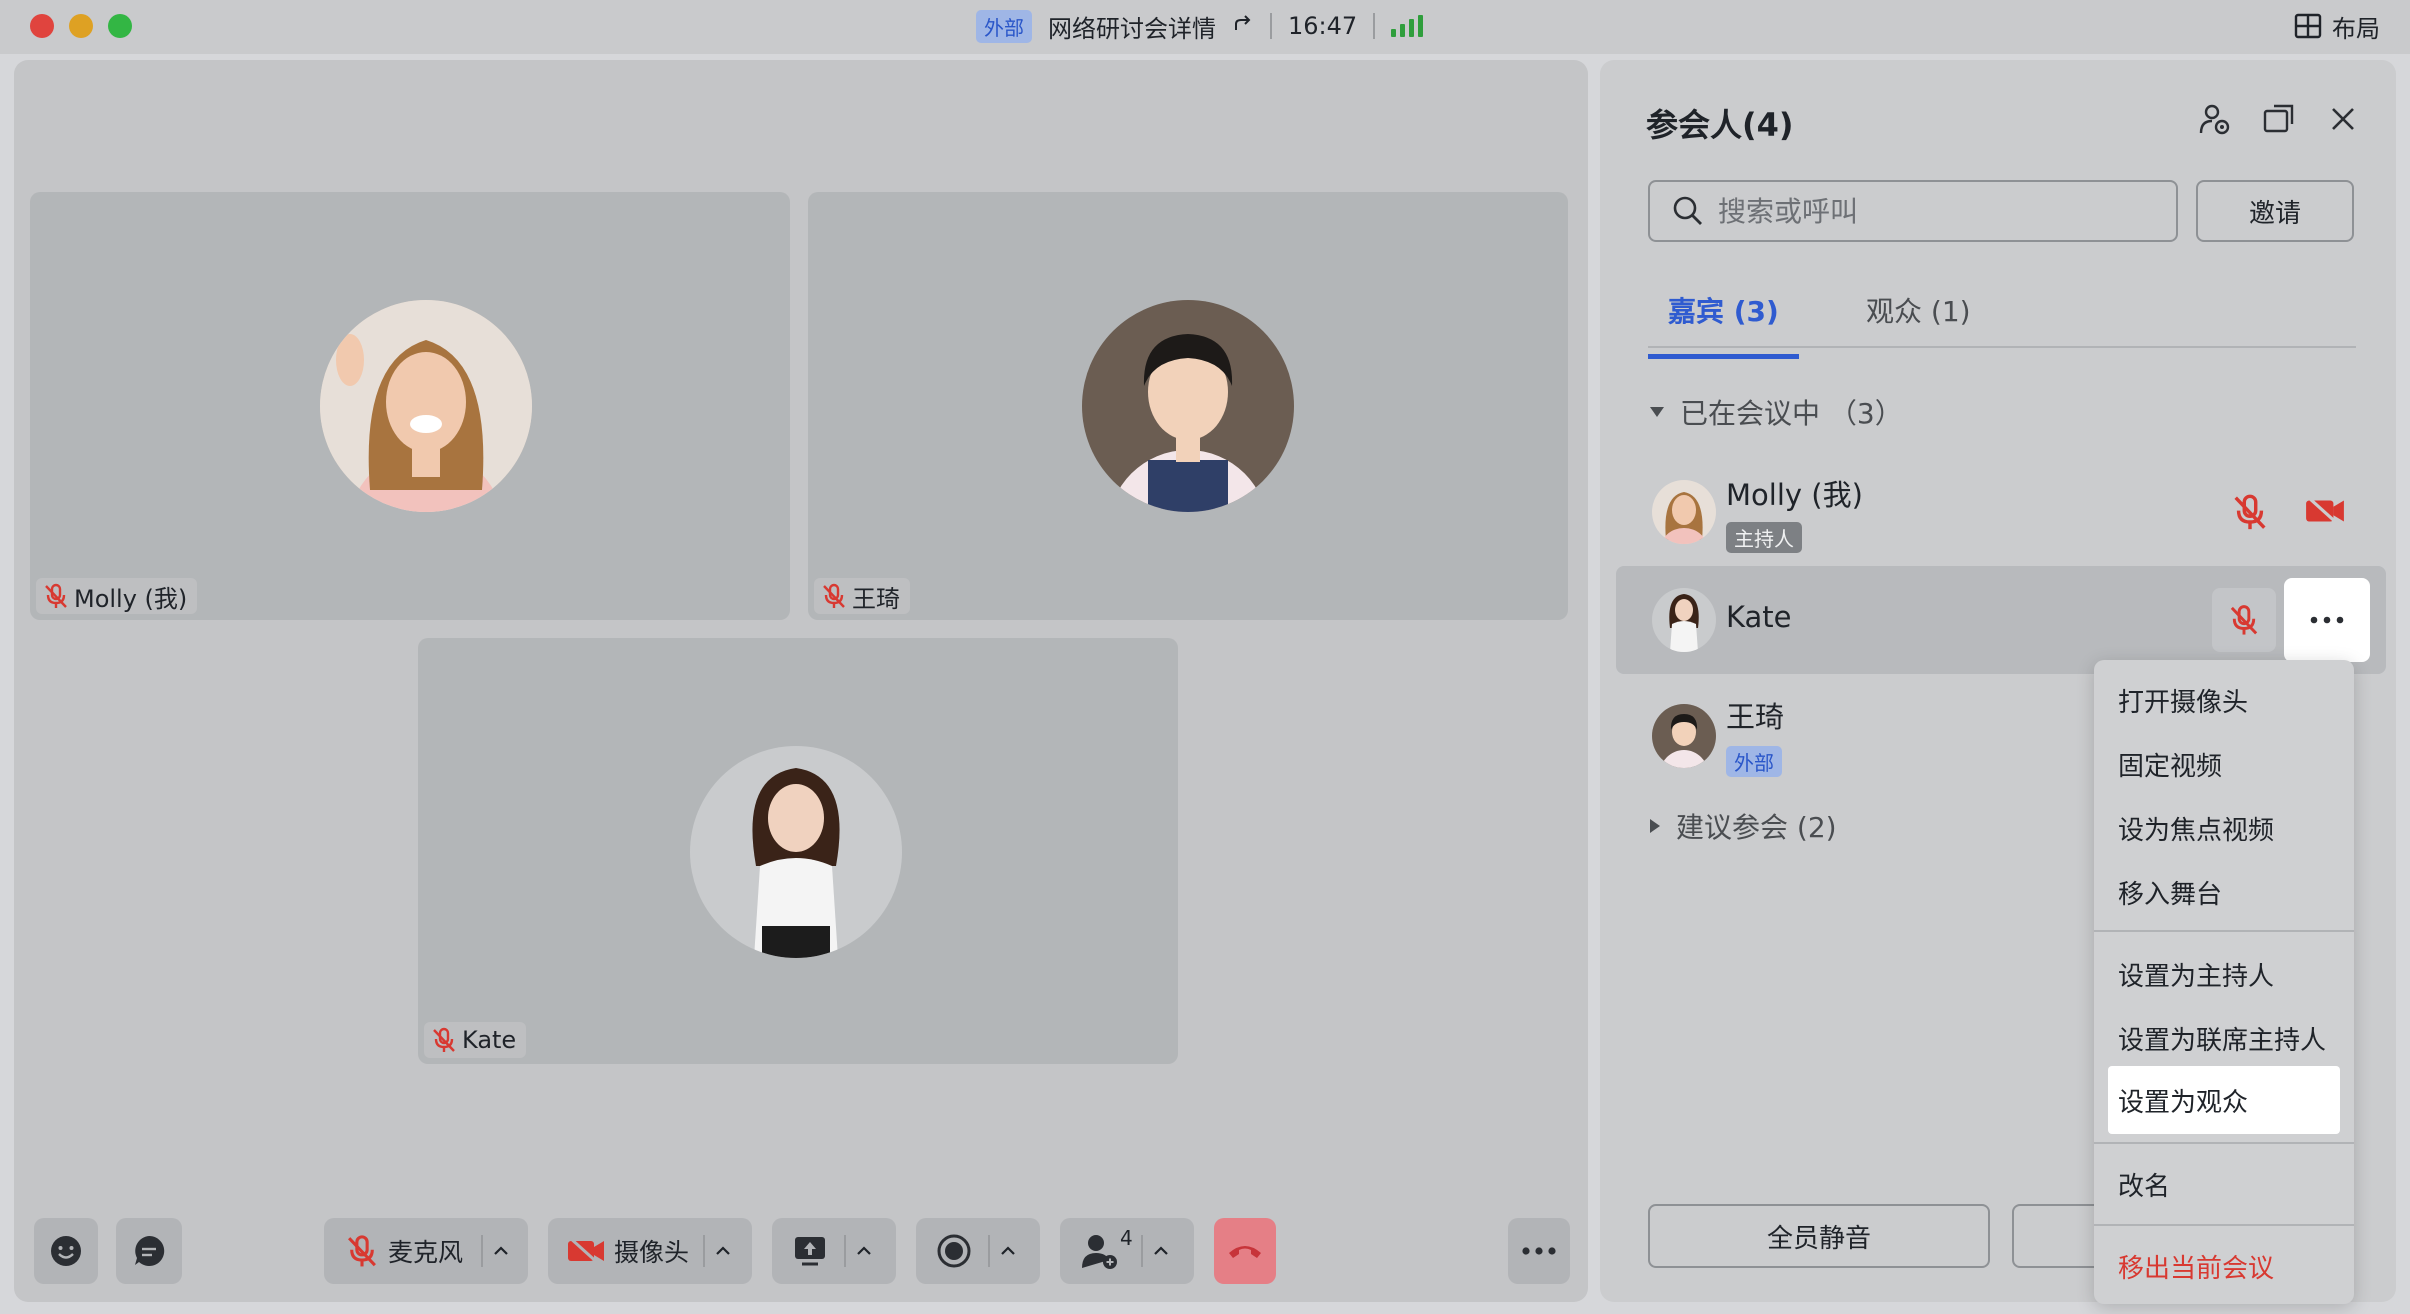 The height and width of the screenshot is (1314, 2410). Describe the element at coordinates (2275, 211) in the screenshot. I see `invite-button: 邀请` at that location.